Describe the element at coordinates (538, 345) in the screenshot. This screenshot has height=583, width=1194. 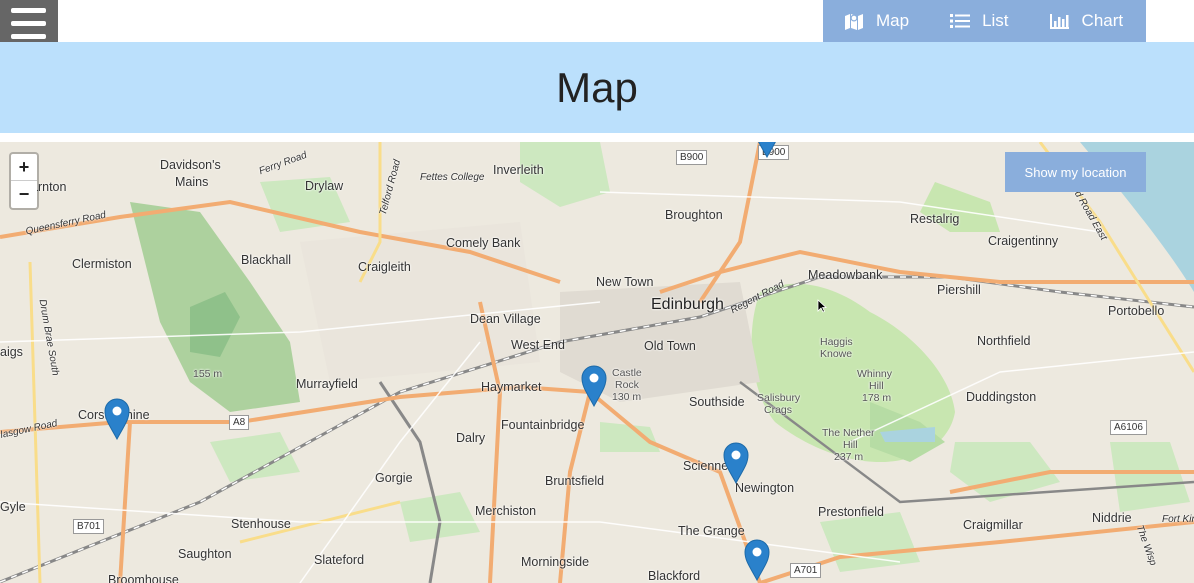
I see `map-label: West End` at that location.